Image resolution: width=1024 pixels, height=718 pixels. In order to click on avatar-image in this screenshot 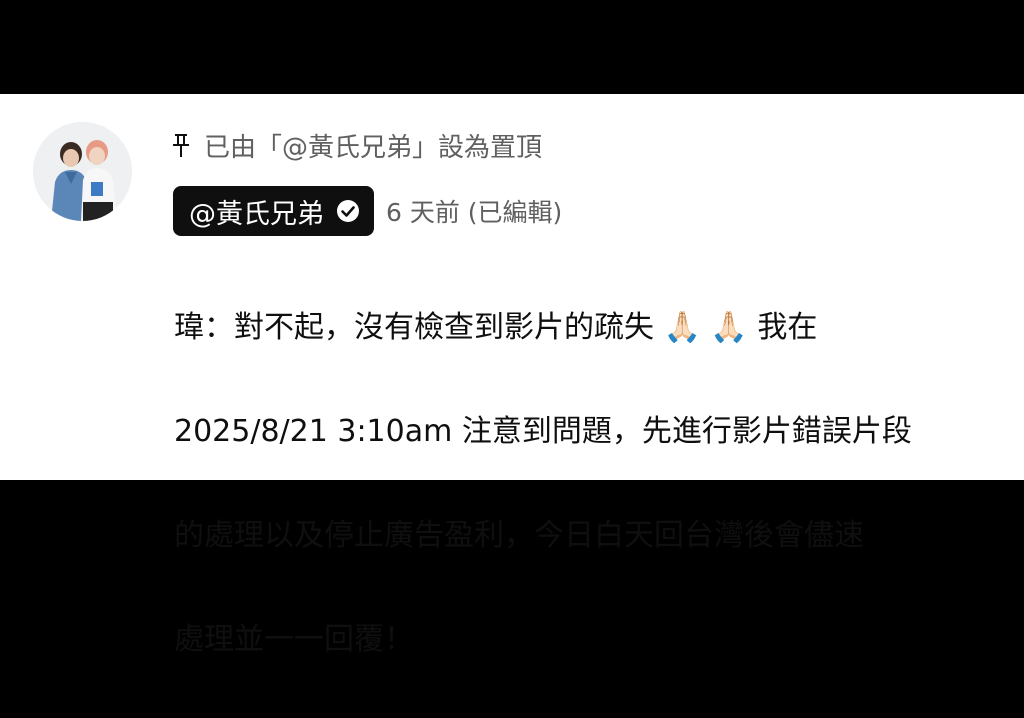, I will do `click(82, 171)`.